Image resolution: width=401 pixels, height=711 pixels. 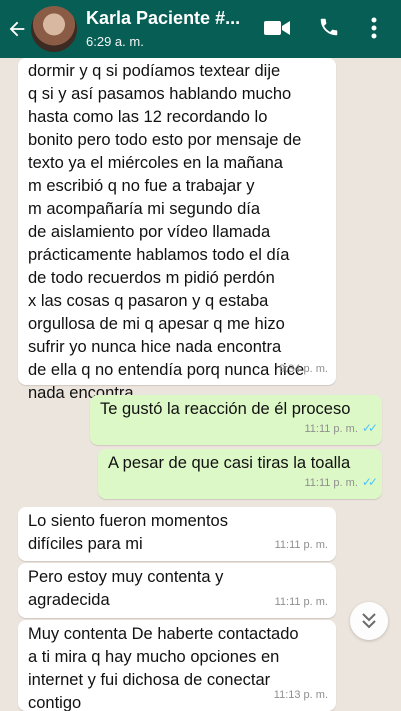 I want to click on phone-icon, so click(x=329, y=27).